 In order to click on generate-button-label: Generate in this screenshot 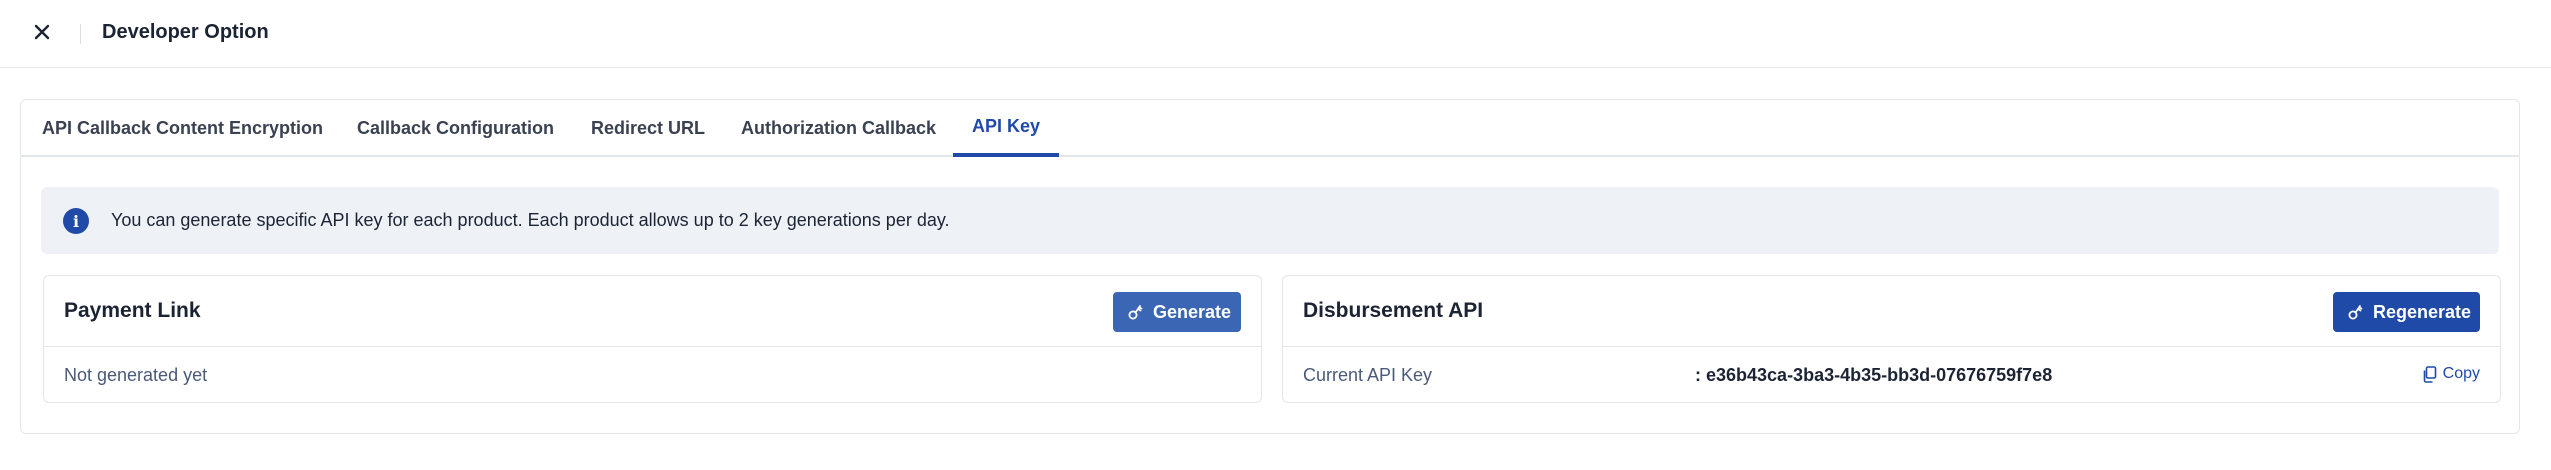, I will do `click(1192, 311)`.